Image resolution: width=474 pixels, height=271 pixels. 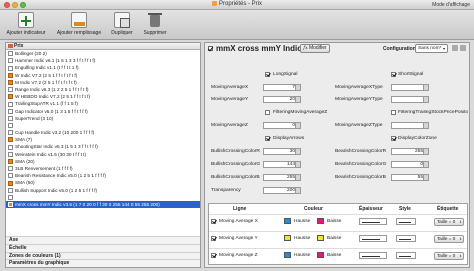 What do you see at coordinates (406, 221) in the screenshot?
I see `line-ma-x-style` at bounding box center [406, 221].